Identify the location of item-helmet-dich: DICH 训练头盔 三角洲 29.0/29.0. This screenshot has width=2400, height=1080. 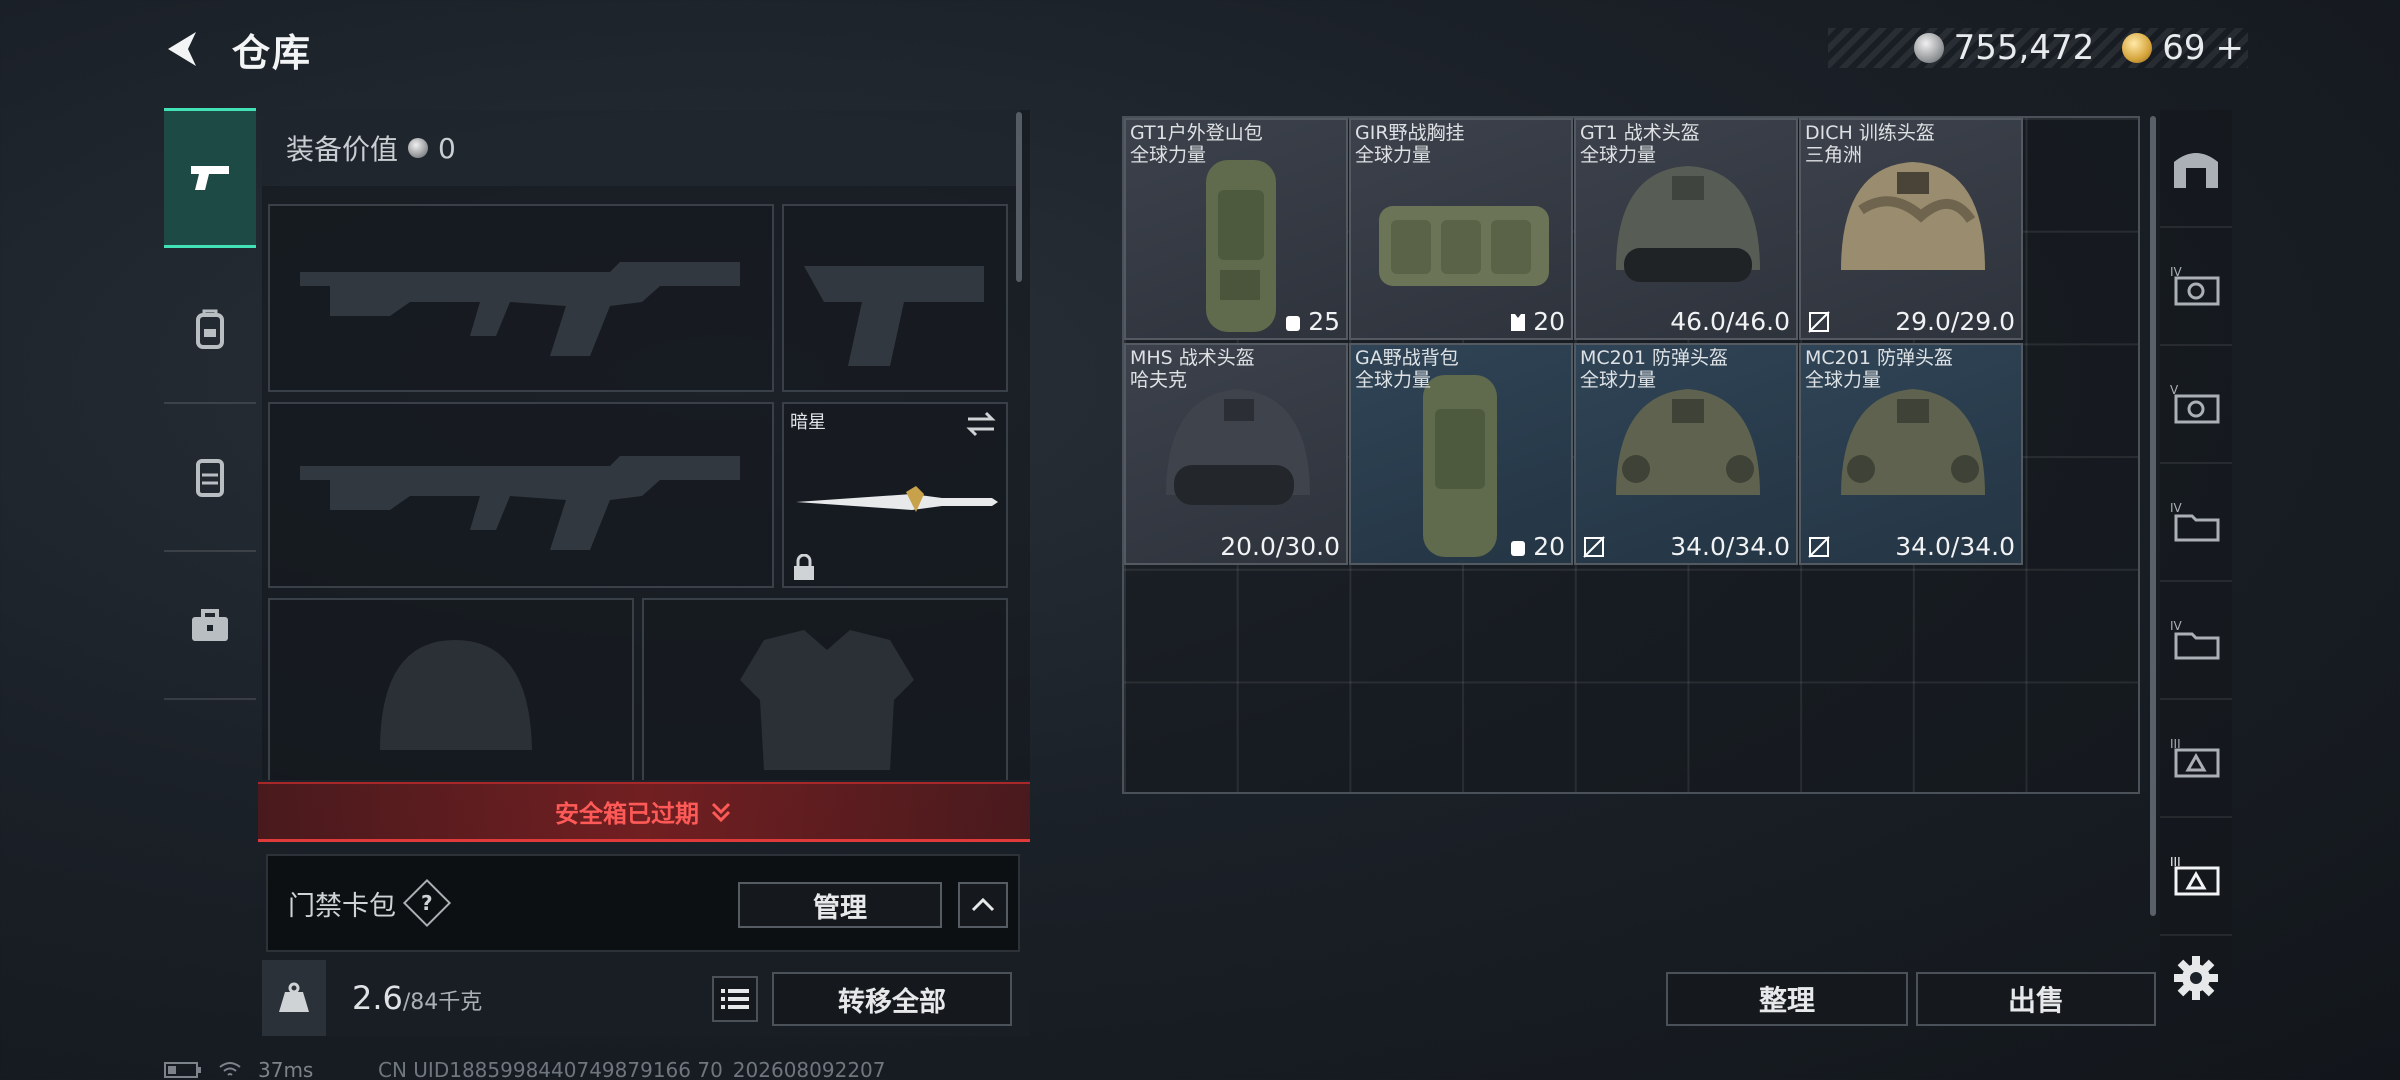
(1911, 229).